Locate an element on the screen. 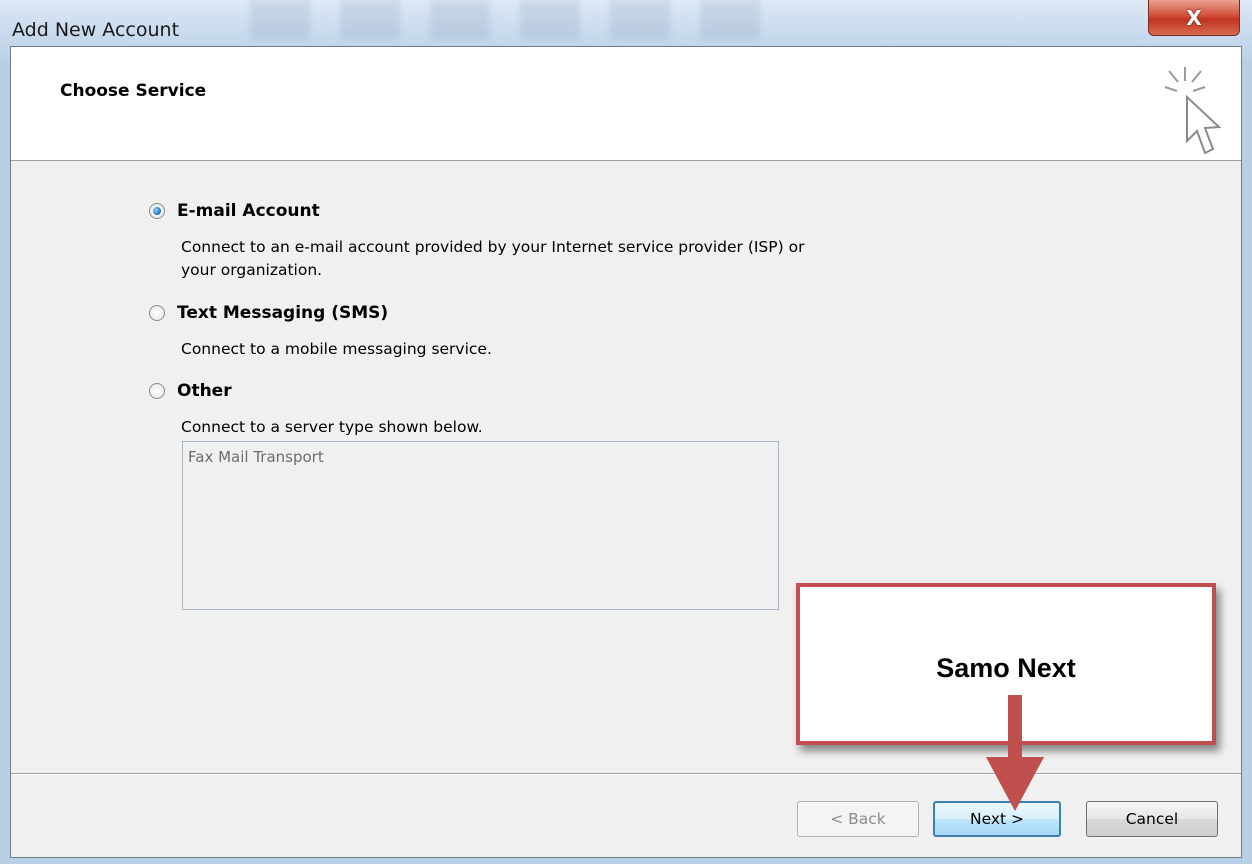 Image resolution: width=1252 pixels, height=864 pixels. cancel-button: Cancel is located at coordinates (1152, 819).